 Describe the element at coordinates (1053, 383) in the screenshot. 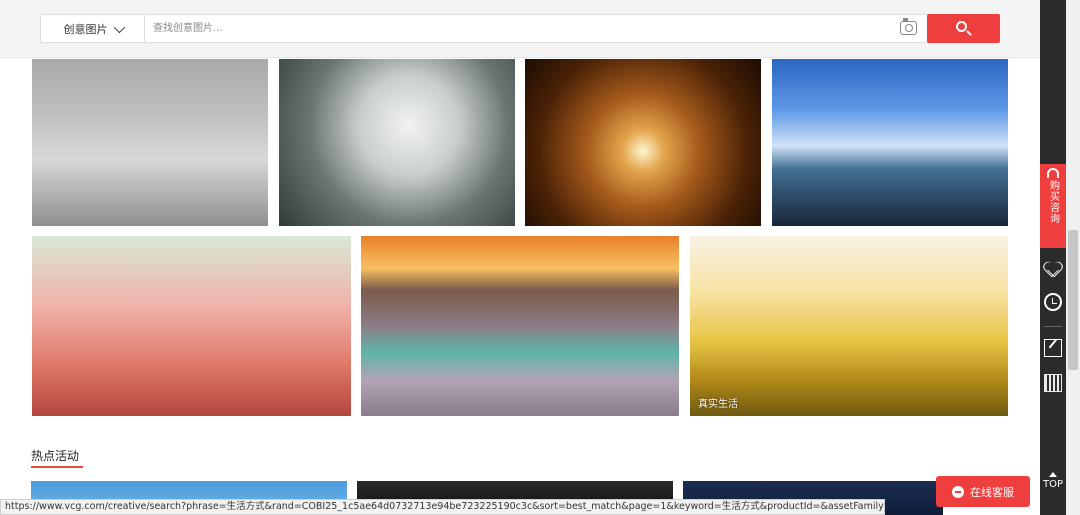

I see `qr-code-icon` at that location.